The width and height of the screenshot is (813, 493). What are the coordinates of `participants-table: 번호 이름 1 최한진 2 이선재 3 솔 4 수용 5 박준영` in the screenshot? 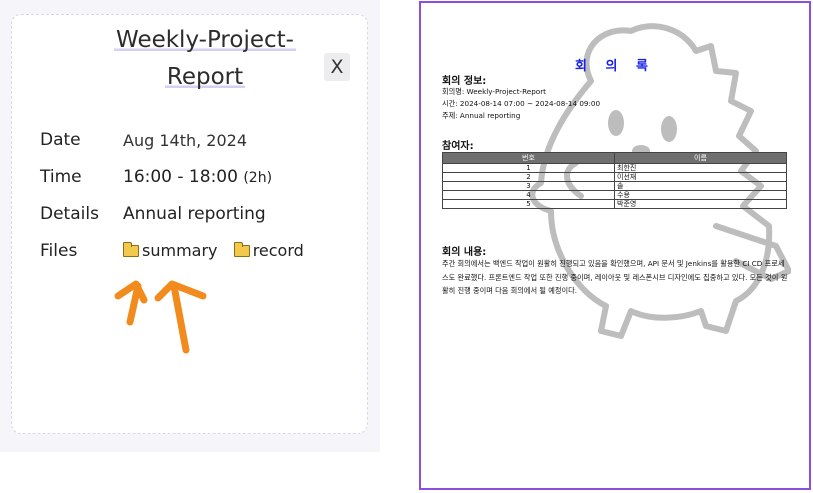 It's located at (614, 180).